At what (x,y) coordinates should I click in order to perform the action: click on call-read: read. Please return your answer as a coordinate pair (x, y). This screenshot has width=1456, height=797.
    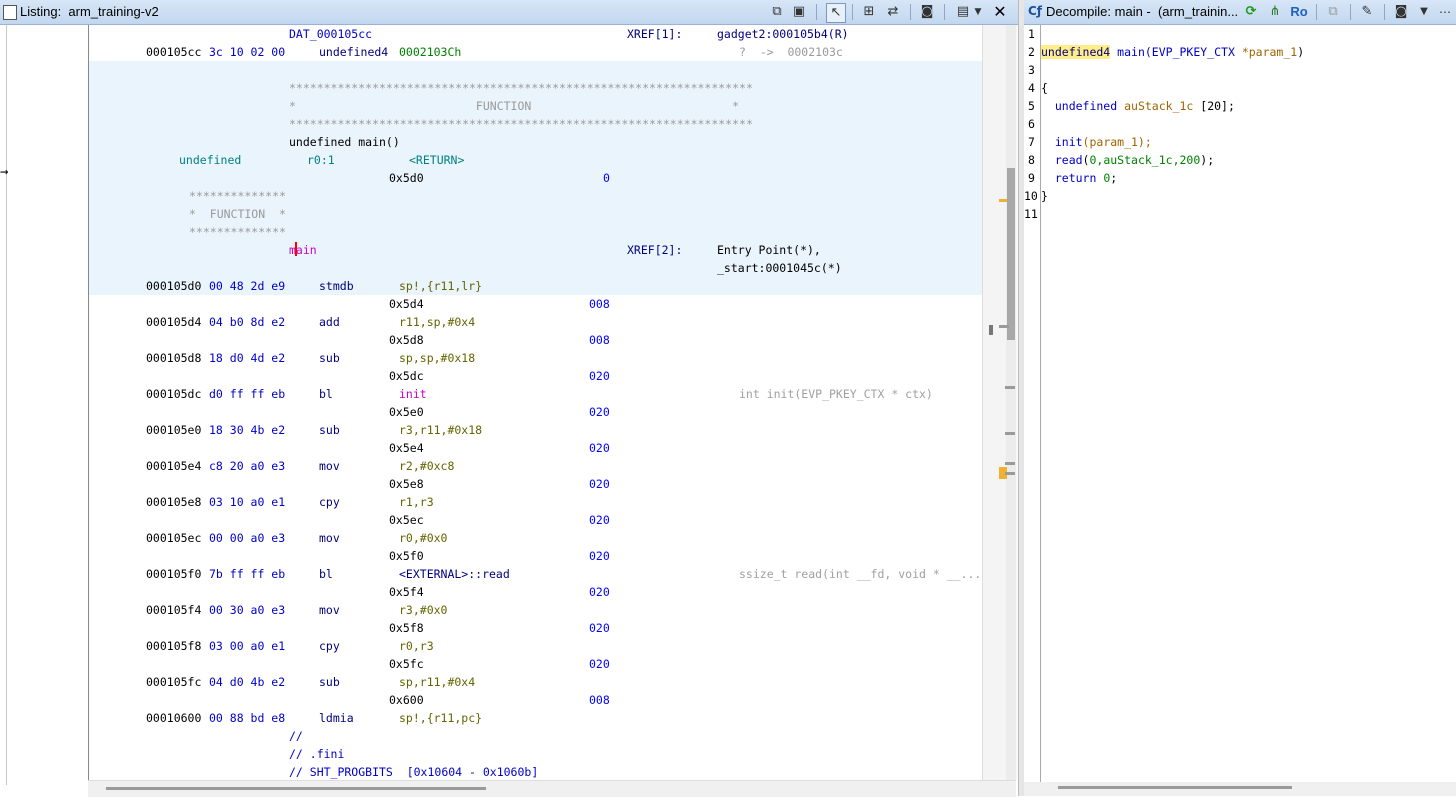
    Looking at the image, I should click on (1062, 160).